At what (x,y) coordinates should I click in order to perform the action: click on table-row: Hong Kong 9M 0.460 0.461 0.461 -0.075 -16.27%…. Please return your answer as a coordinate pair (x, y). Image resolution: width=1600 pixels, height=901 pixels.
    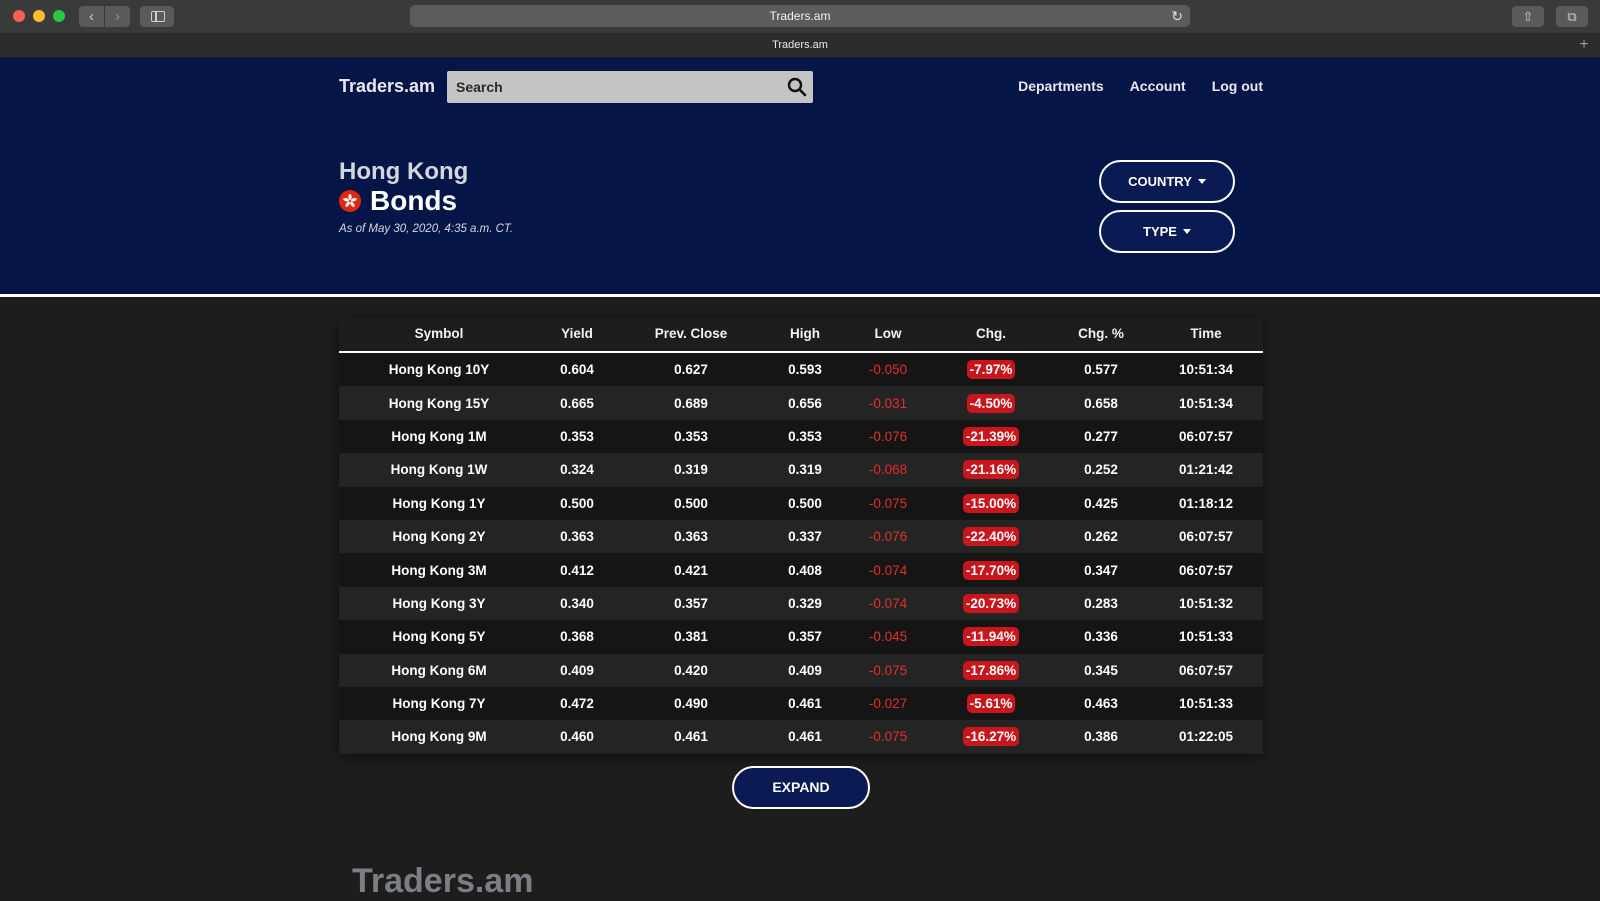
    Looking at the image, I should click on (801, 737).